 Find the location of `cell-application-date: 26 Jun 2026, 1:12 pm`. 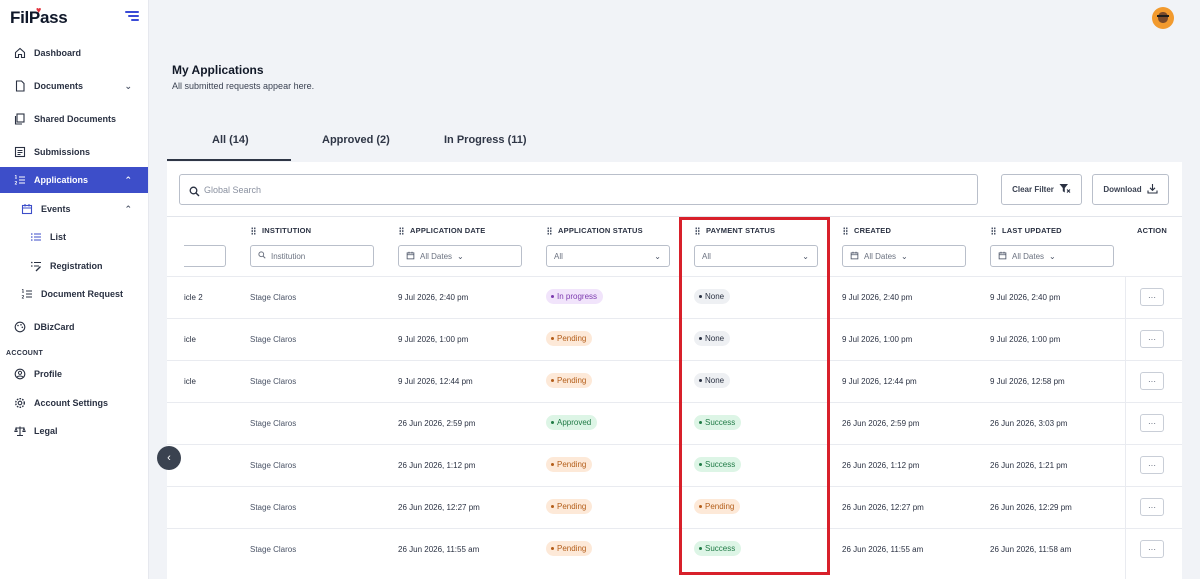

cell-application-date: 26 Jun 2026, 1:12 pm is located at coordinates (437, 465).